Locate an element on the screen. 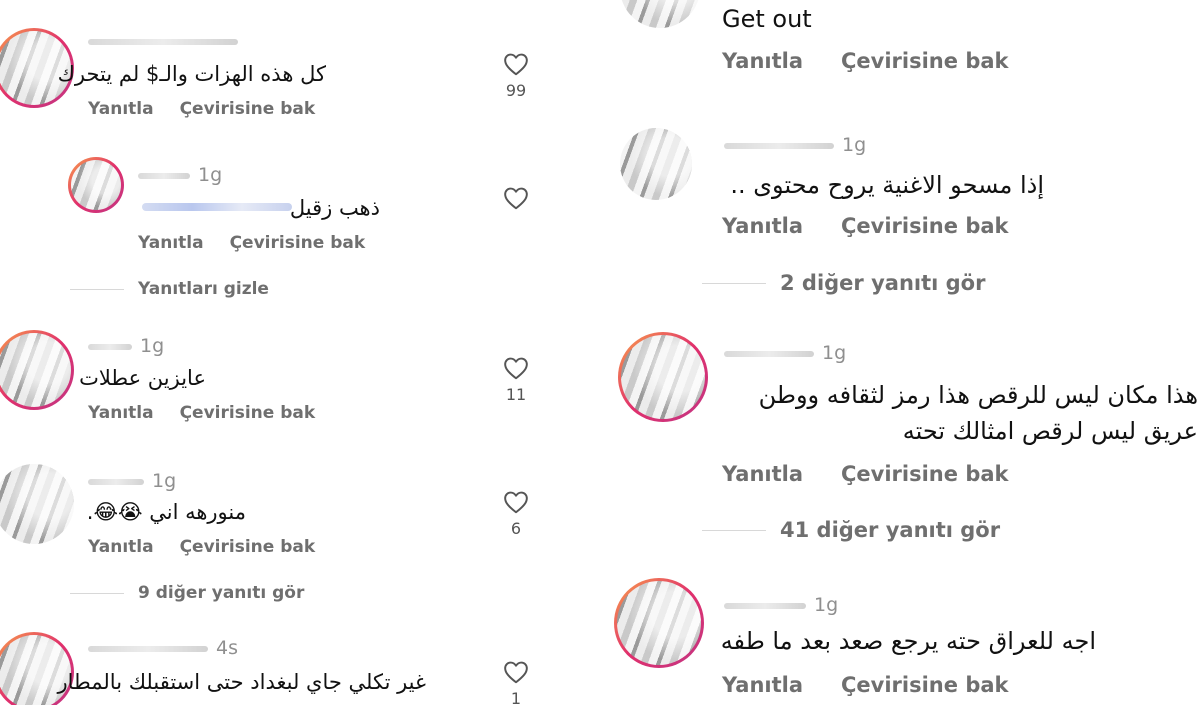 This screenshot has height=705, width=1200. like-button: 99 is located at coordinates (516, 76).